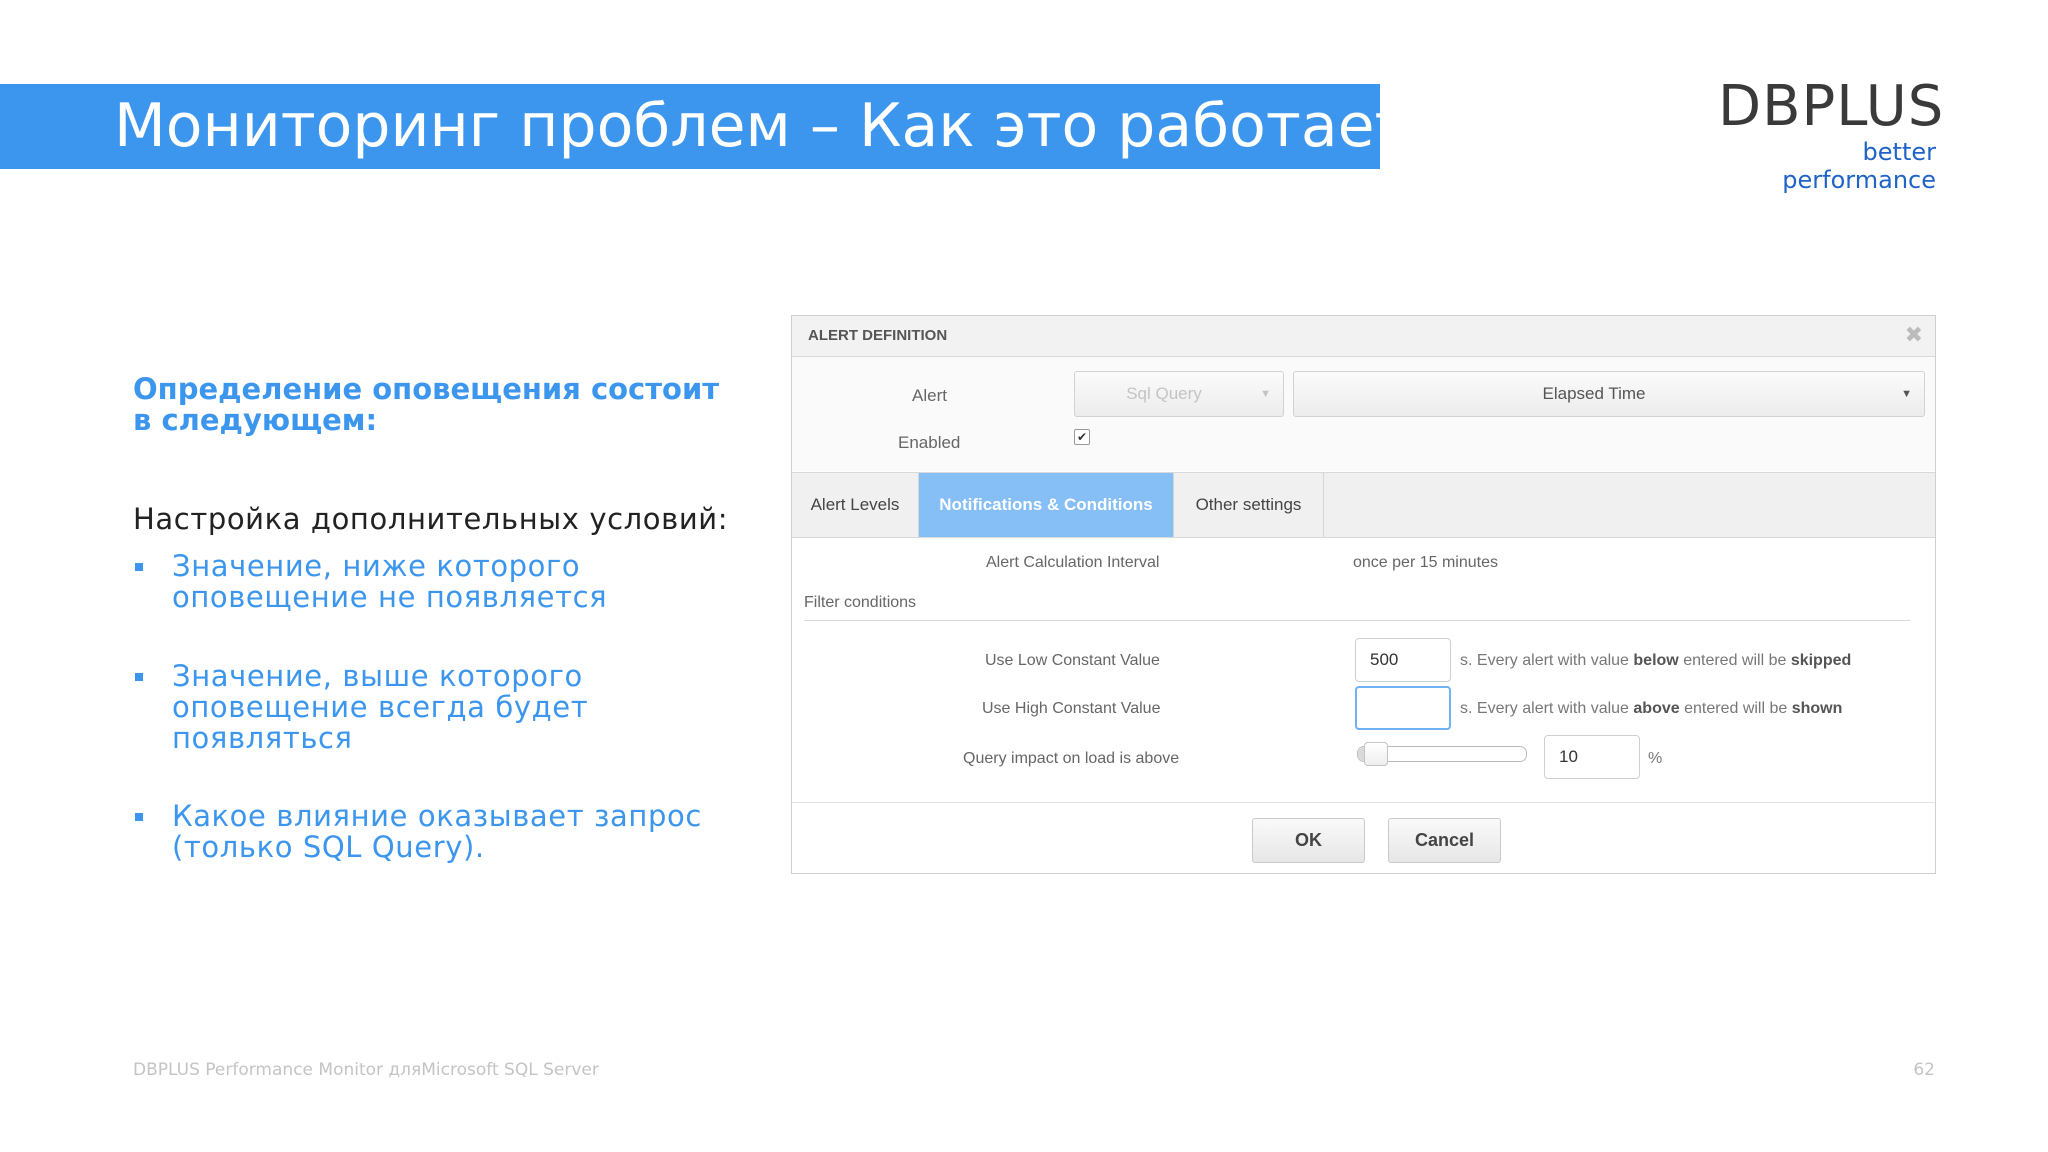 Image resolution: width=2048 pixels, height=1152 pixels. What do you see at coordinates (1403, 708) in the screenshot?
I see `high-constant-input` at bounding box center [1403, 708].